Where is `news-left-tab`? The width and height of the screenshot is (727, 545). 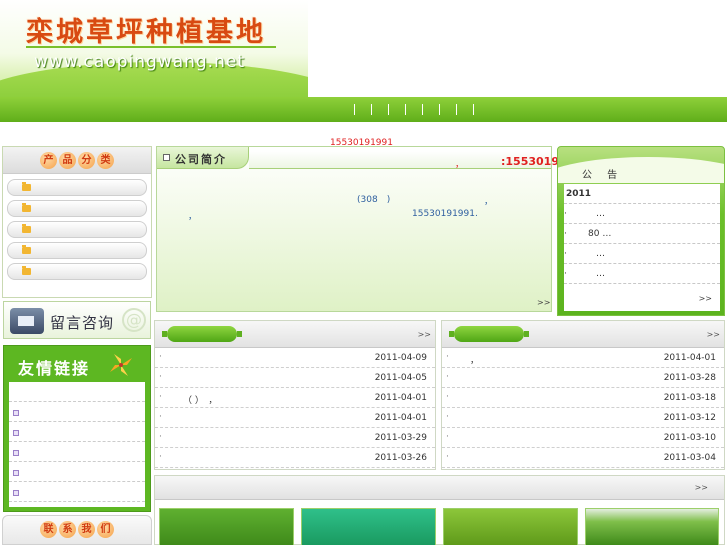 news-left-tab is located at coordinates (202, 334).